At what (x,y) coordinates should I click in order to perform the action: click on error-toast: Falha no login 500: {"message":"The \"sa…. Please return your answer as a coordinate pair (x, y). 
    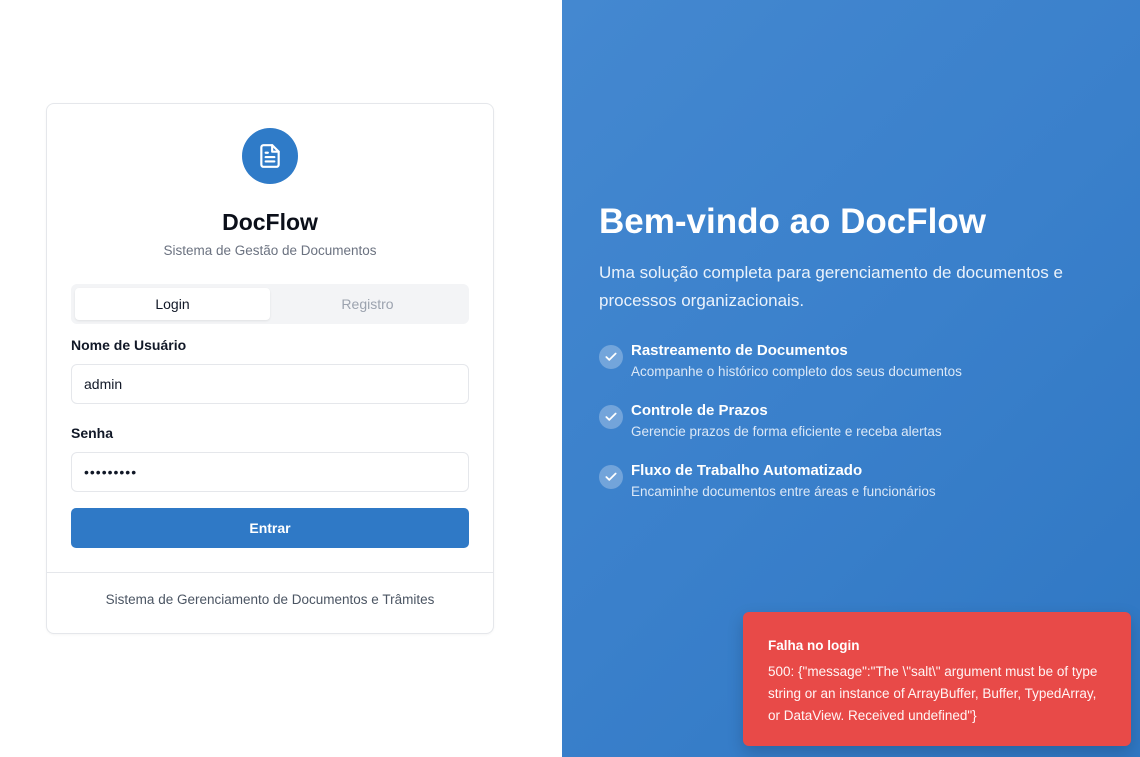
    Looking at the image, I should click on (937, 679).